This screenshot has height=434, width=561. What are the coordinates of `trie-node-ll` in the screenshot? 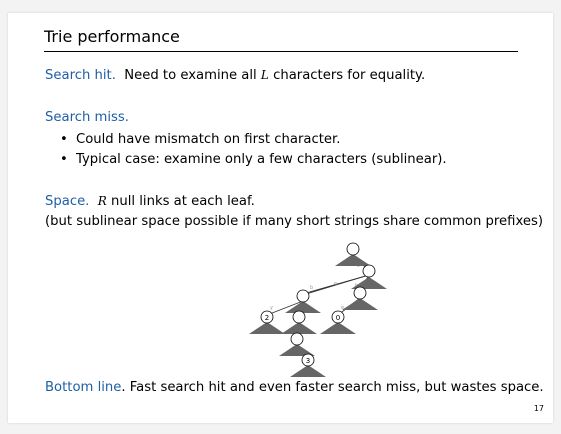 It's located at (297, 344).